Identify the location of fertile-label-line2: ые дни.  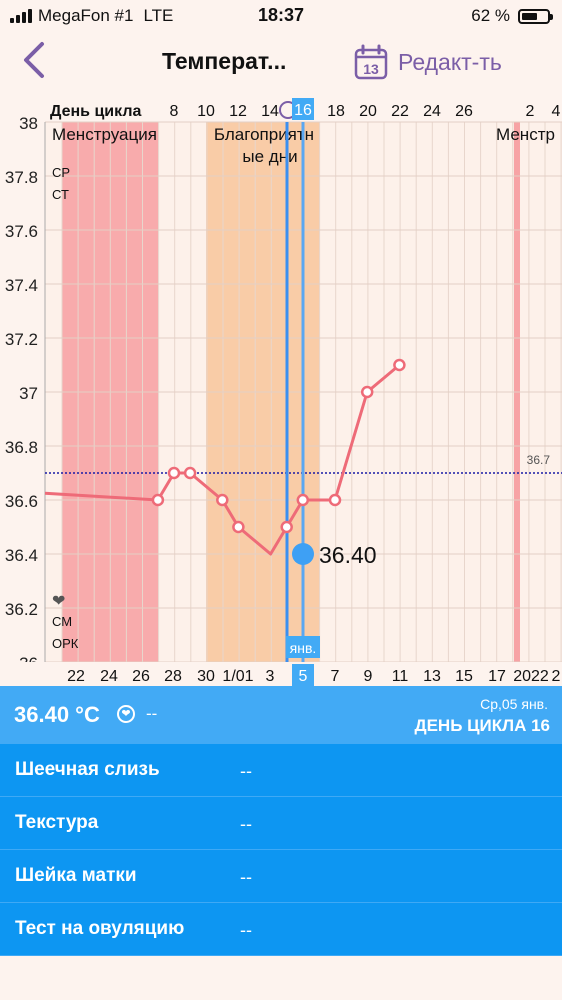
(269, 156).